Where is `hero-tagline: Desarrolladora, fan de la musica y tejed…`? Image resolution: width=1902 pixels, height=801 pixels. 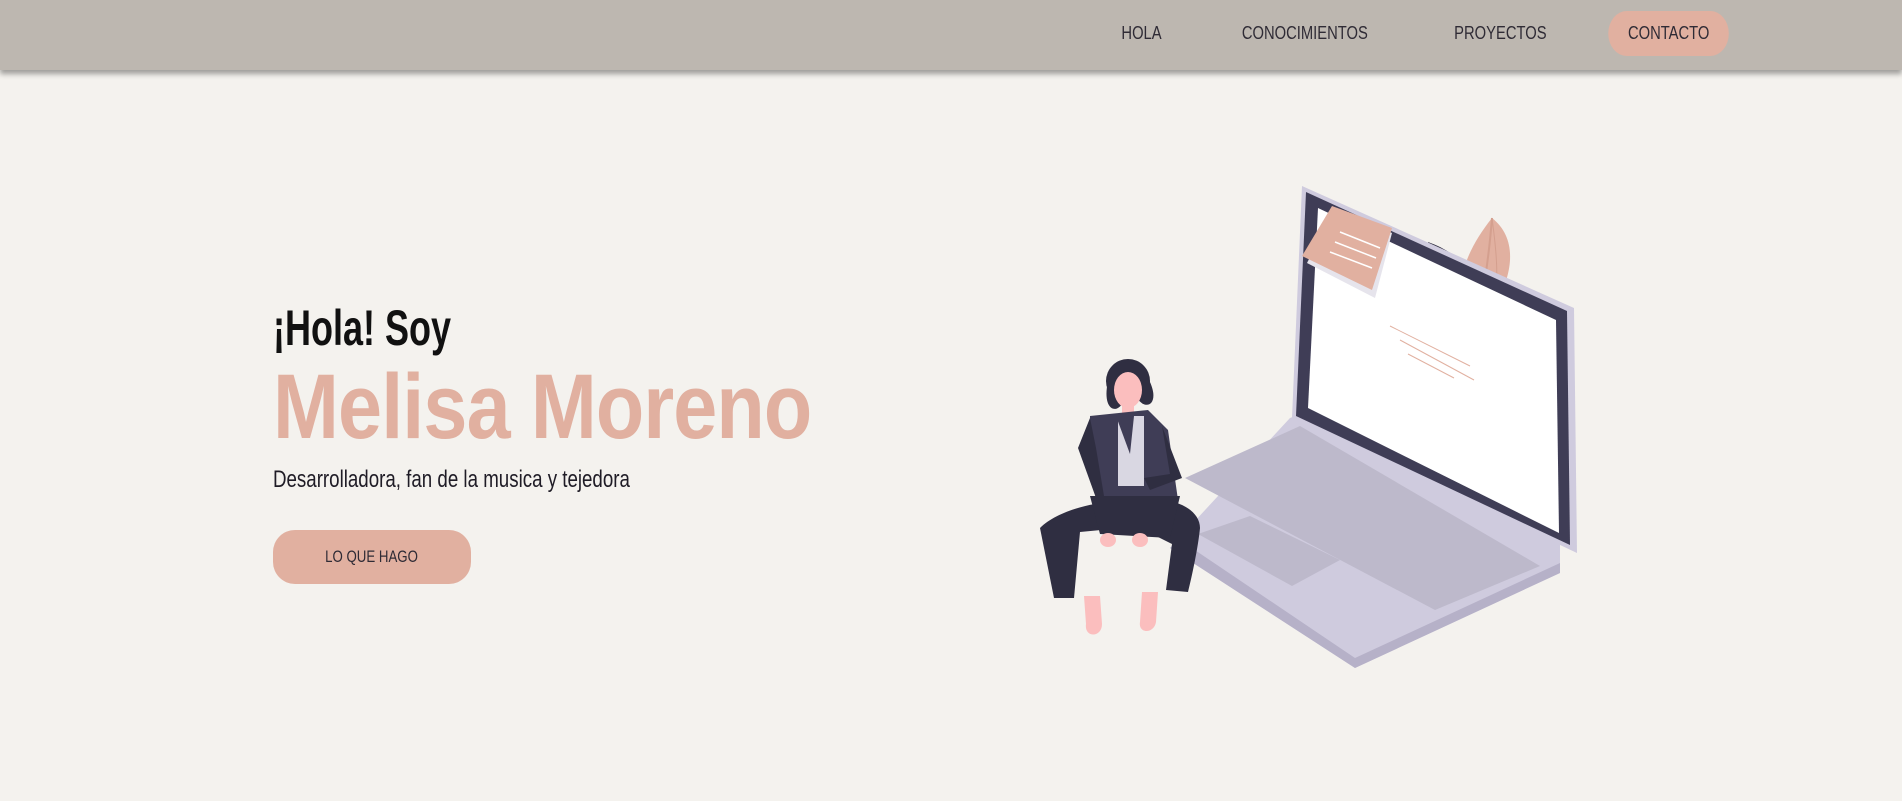
hero-tagline: Desarrolladora, fan de la musica y tejed… is located at coordinates (451, 479).